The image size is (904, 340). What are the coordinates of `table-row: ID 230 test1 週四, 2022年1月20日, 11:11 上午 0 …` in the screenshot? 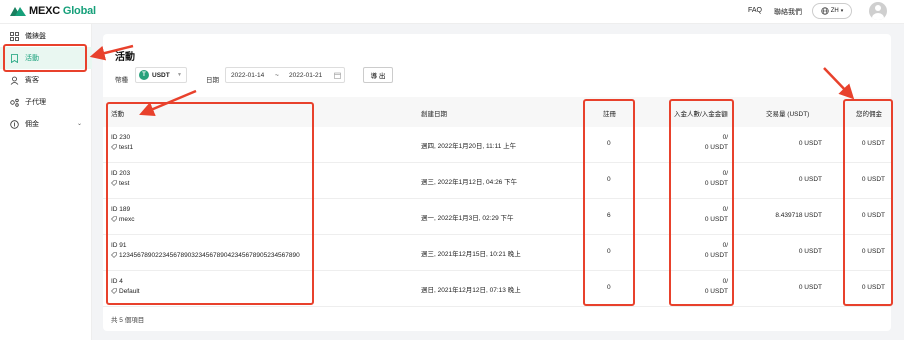 It's located at (497, 145).